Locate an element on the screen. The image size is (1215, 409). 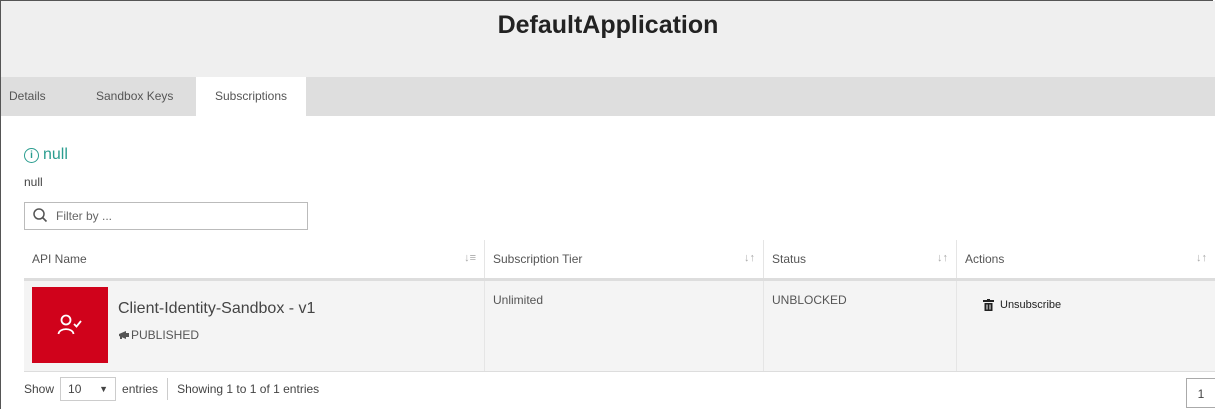
megaphone-icon is located at coordinates (124, 335).